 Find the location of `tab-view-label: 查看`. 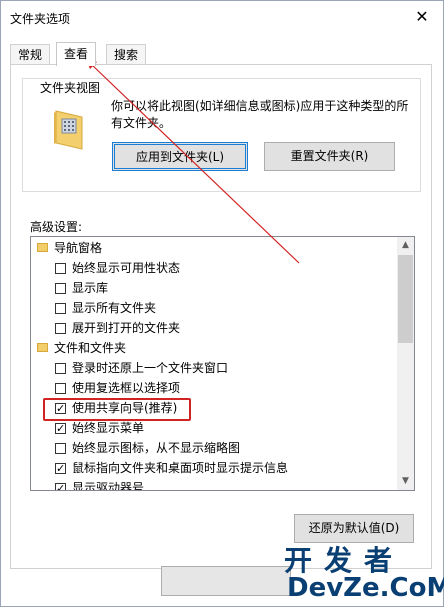

tab-view-label: 查看 is located at coordinates (76, 54).